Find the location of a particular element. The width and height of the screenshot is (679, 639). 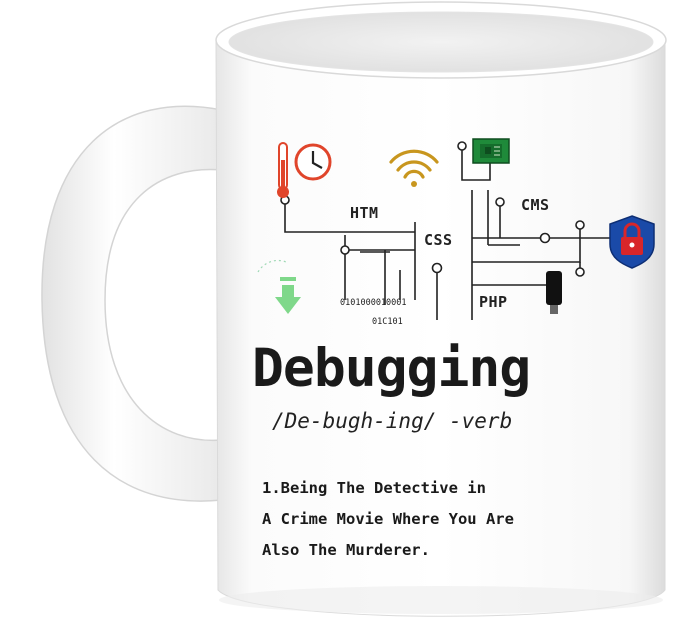

binary-text-line2: 01C101 is located at coordinates (387, 322).